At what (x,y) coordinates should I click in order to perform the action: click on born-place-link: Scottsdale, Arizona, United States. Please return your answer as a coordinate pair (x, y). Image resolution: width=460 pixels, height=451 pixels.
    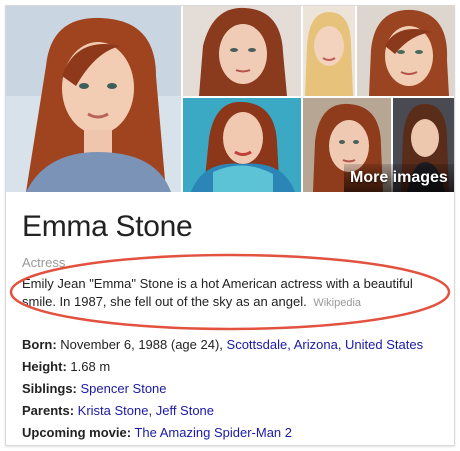
    Looking at the image, I should click on (325, 344).